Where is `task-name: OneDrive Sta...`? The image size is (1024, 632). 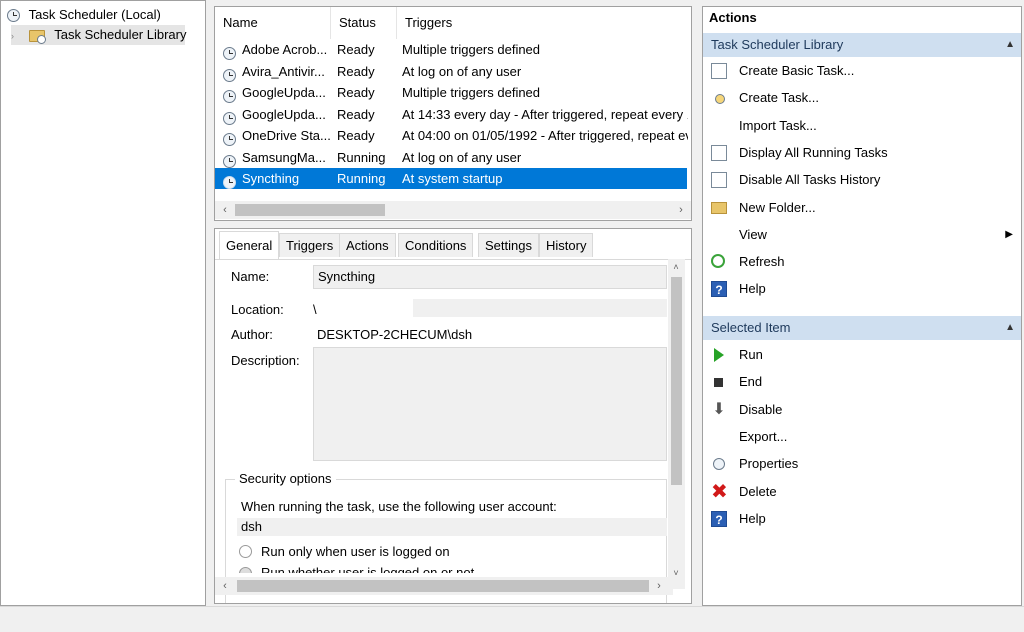 task-name: OneDrive Sta... is located at coordinates (286, 135).